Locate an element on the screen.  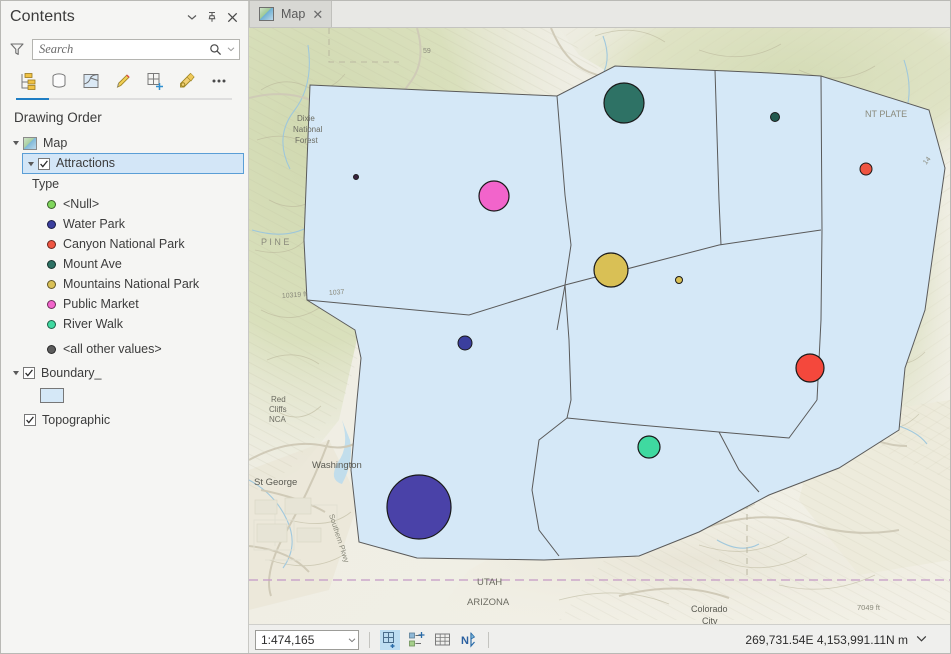
basemap-label: P I N E is located at coordinates (275, 242).